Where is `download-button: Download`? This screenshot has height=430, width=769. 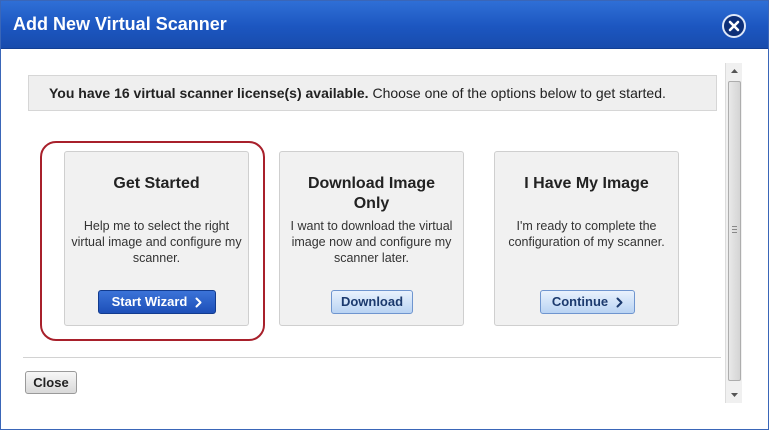 download-button: Download is located at coordinates (372, 302).